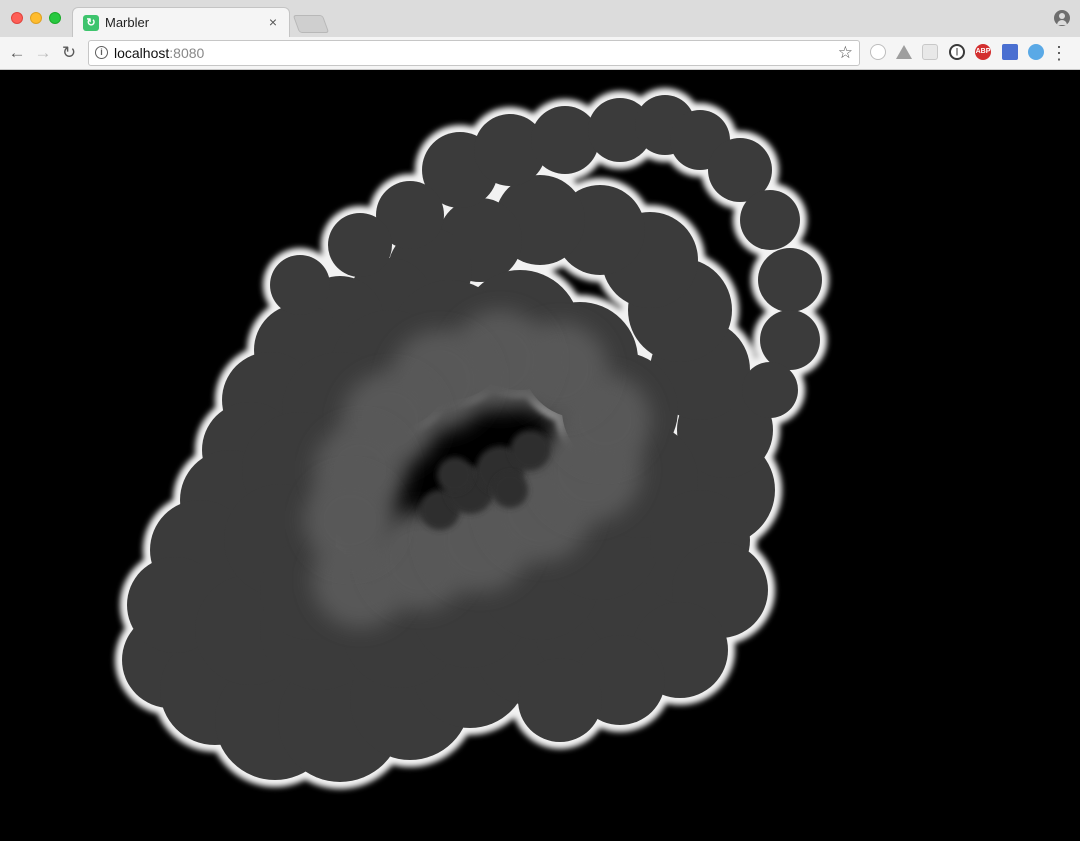 Image resolution: width=1080 pixels, height=841 pixels. I want to click on close-window-button, so click(17, 18).